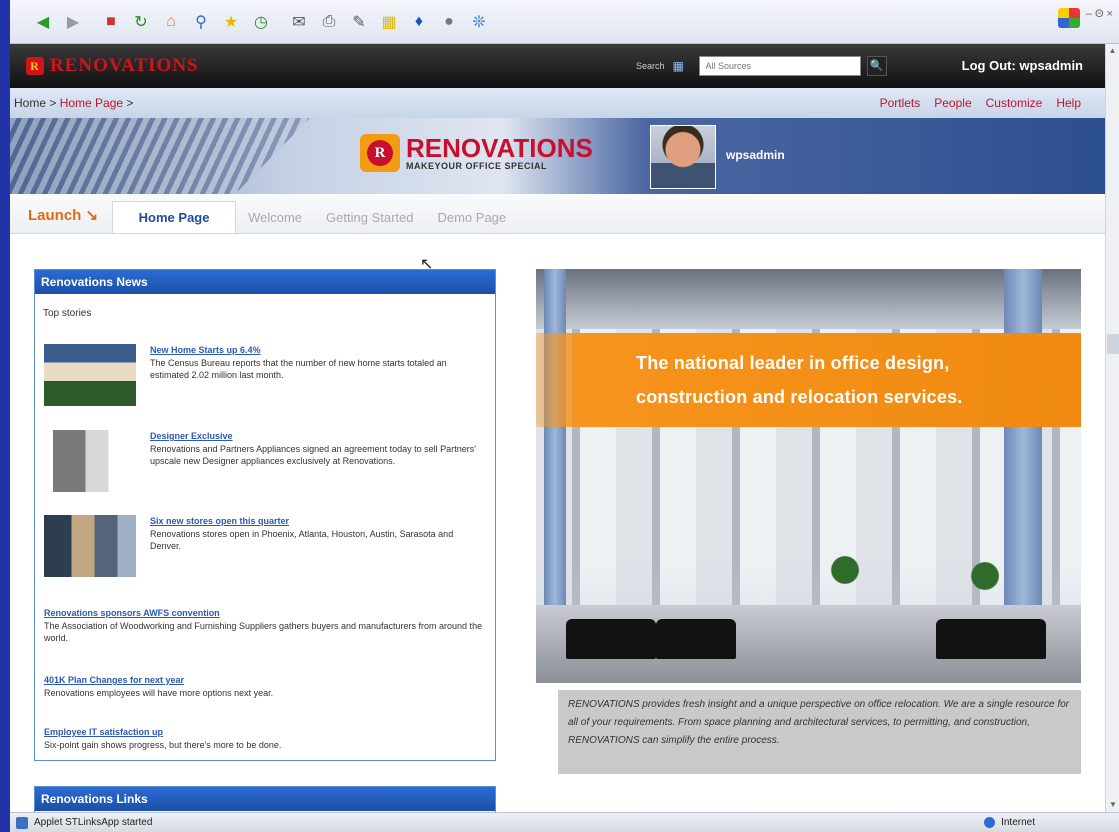 This screenshot has height=832, width=1119. Describe the element at coordinates (683, 157) in the screenshot. I see `user-avatar` at that location.